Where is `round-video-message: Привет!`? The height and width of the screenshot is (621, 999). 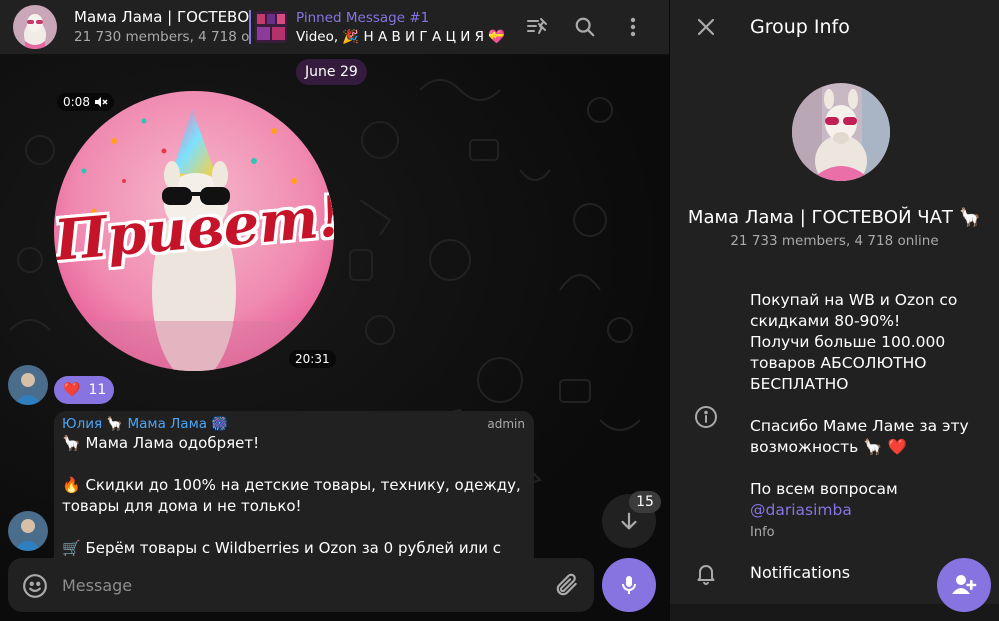
round-video-message: Привет! is located at coordinates (194, 231).